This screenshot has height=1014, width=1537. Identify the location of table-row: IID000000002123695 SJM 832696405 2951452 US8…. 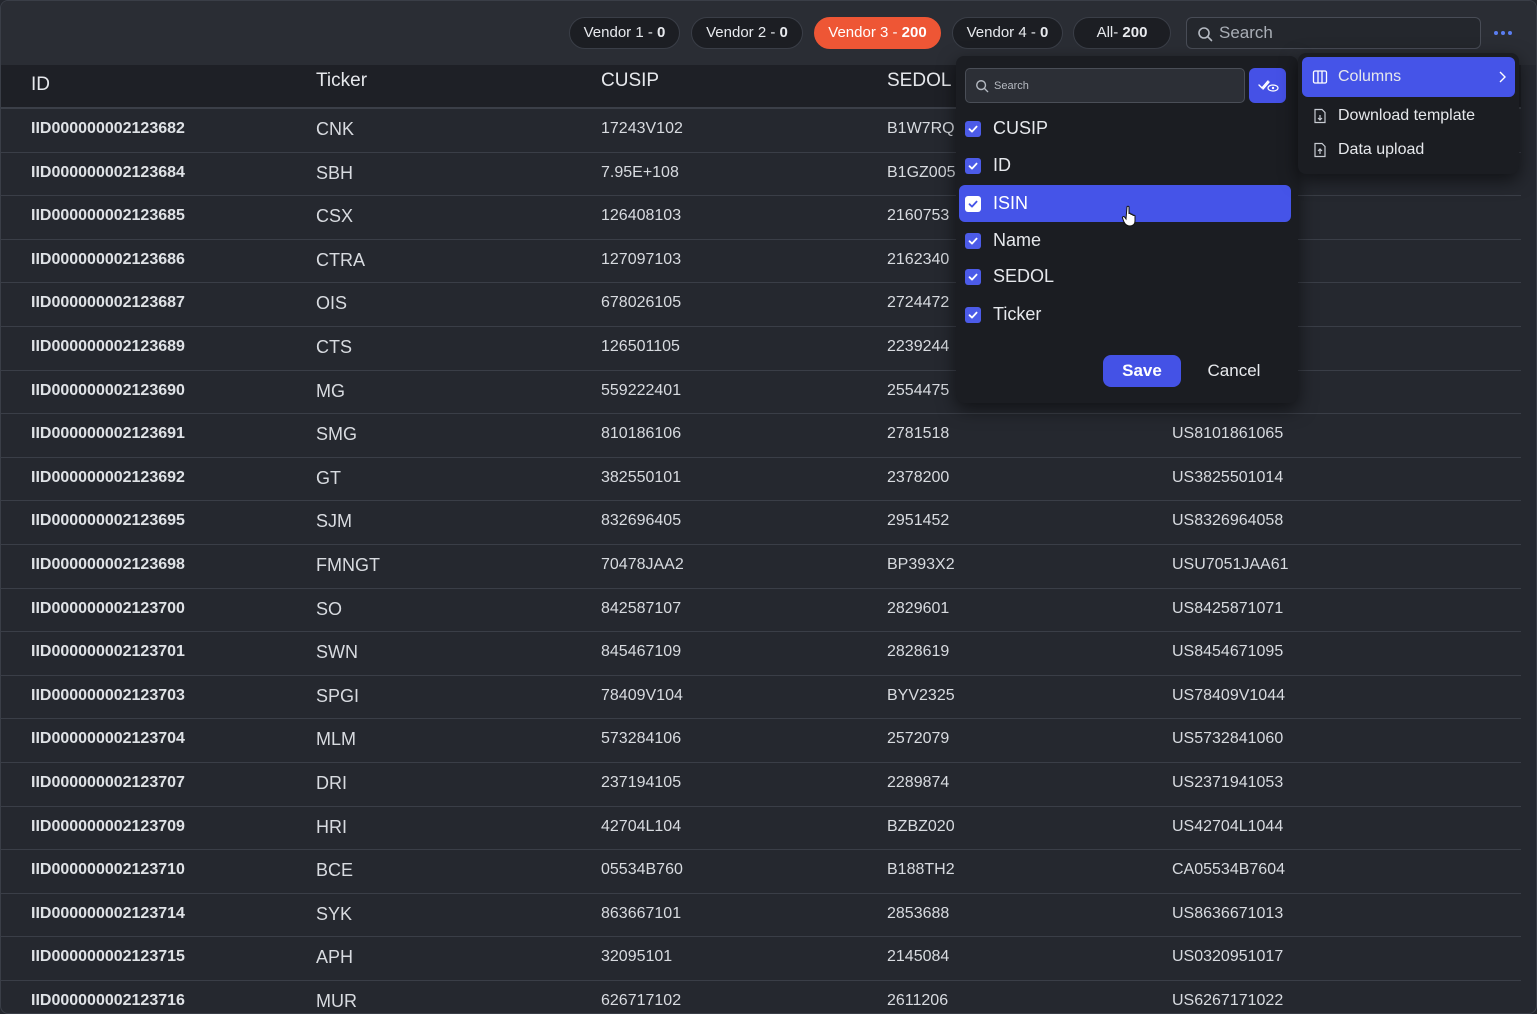
(761, 523).